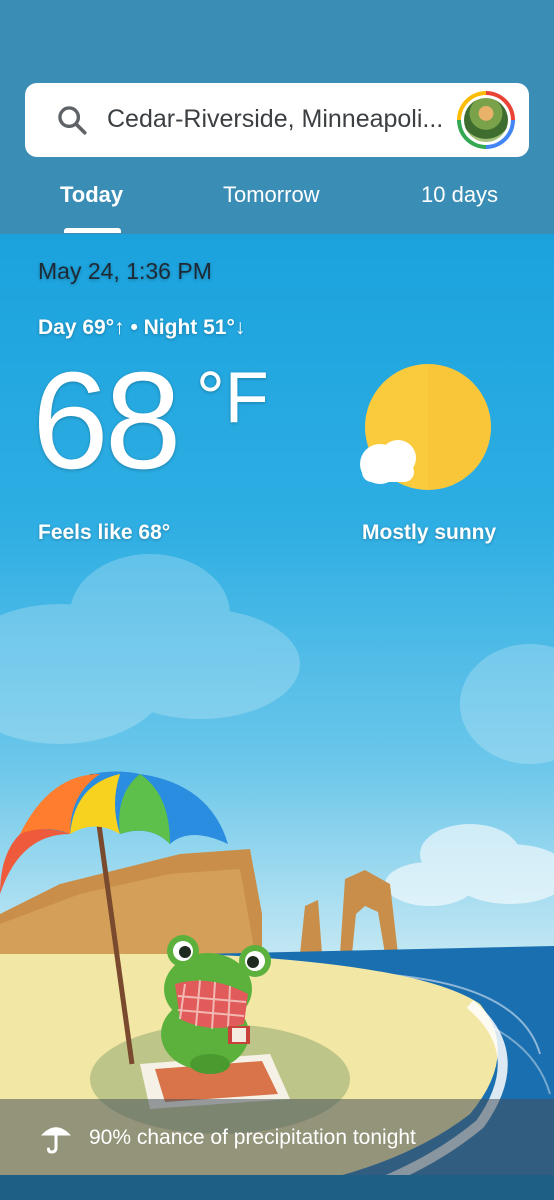 The height and width of the screenshot is (1200, 554). Describe the element at coordinates (425, 427) in the screenshot. I see `mostly-sunny-icon` at that location.